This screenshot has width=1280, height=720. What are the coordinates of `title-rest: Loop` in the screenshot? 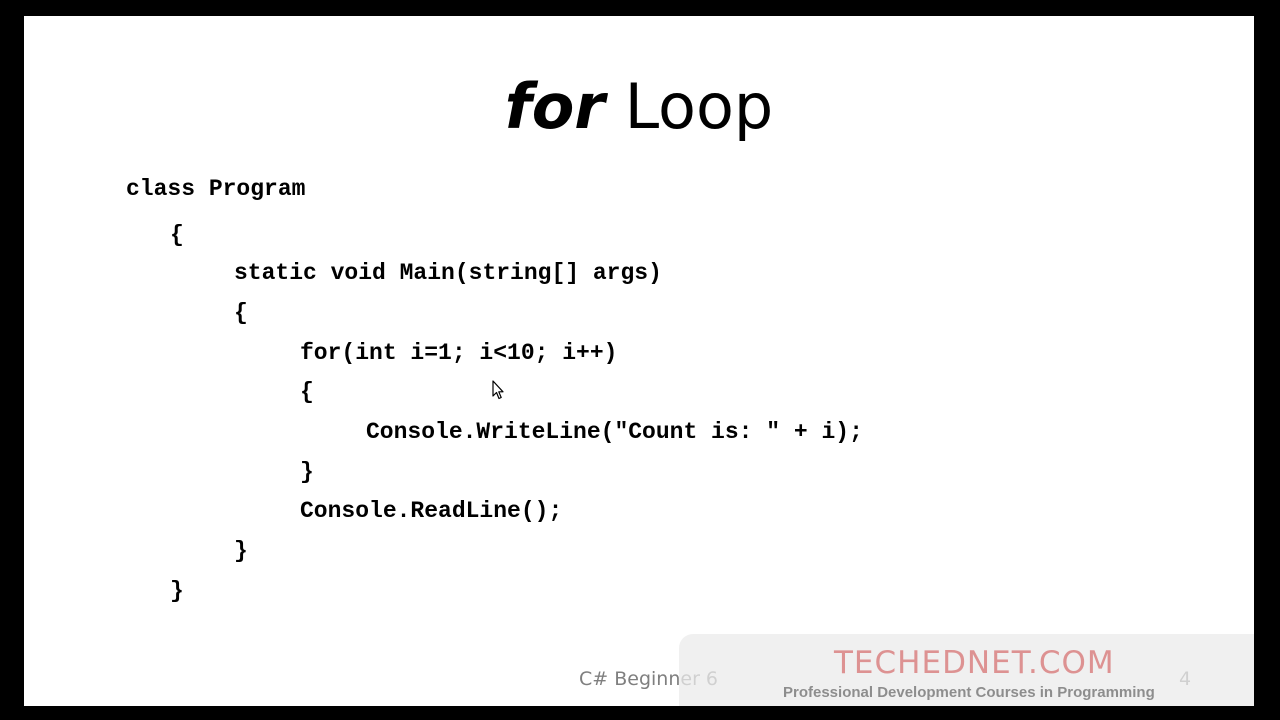 It's located at (689, 106).